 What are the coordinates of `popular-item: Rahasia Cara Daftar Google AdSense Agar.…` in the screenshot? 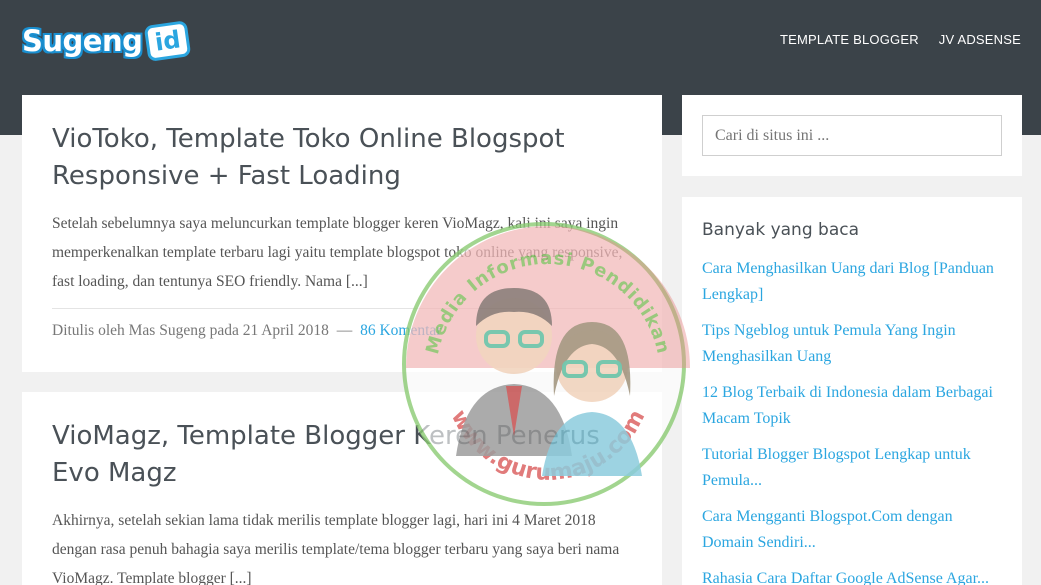 It's located at (852, 575).